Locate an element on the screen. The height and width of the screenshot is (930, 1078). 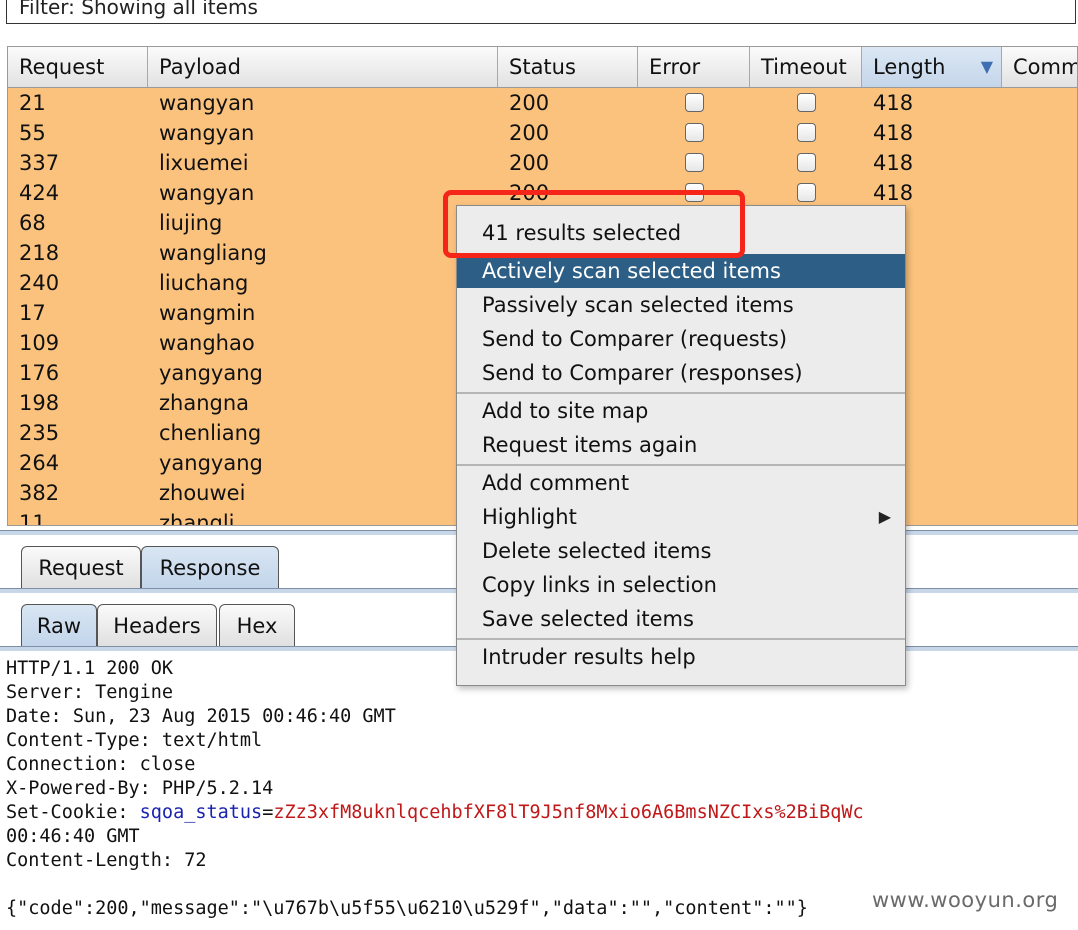
cell-request: 264 is located at coordinates (39, 463).